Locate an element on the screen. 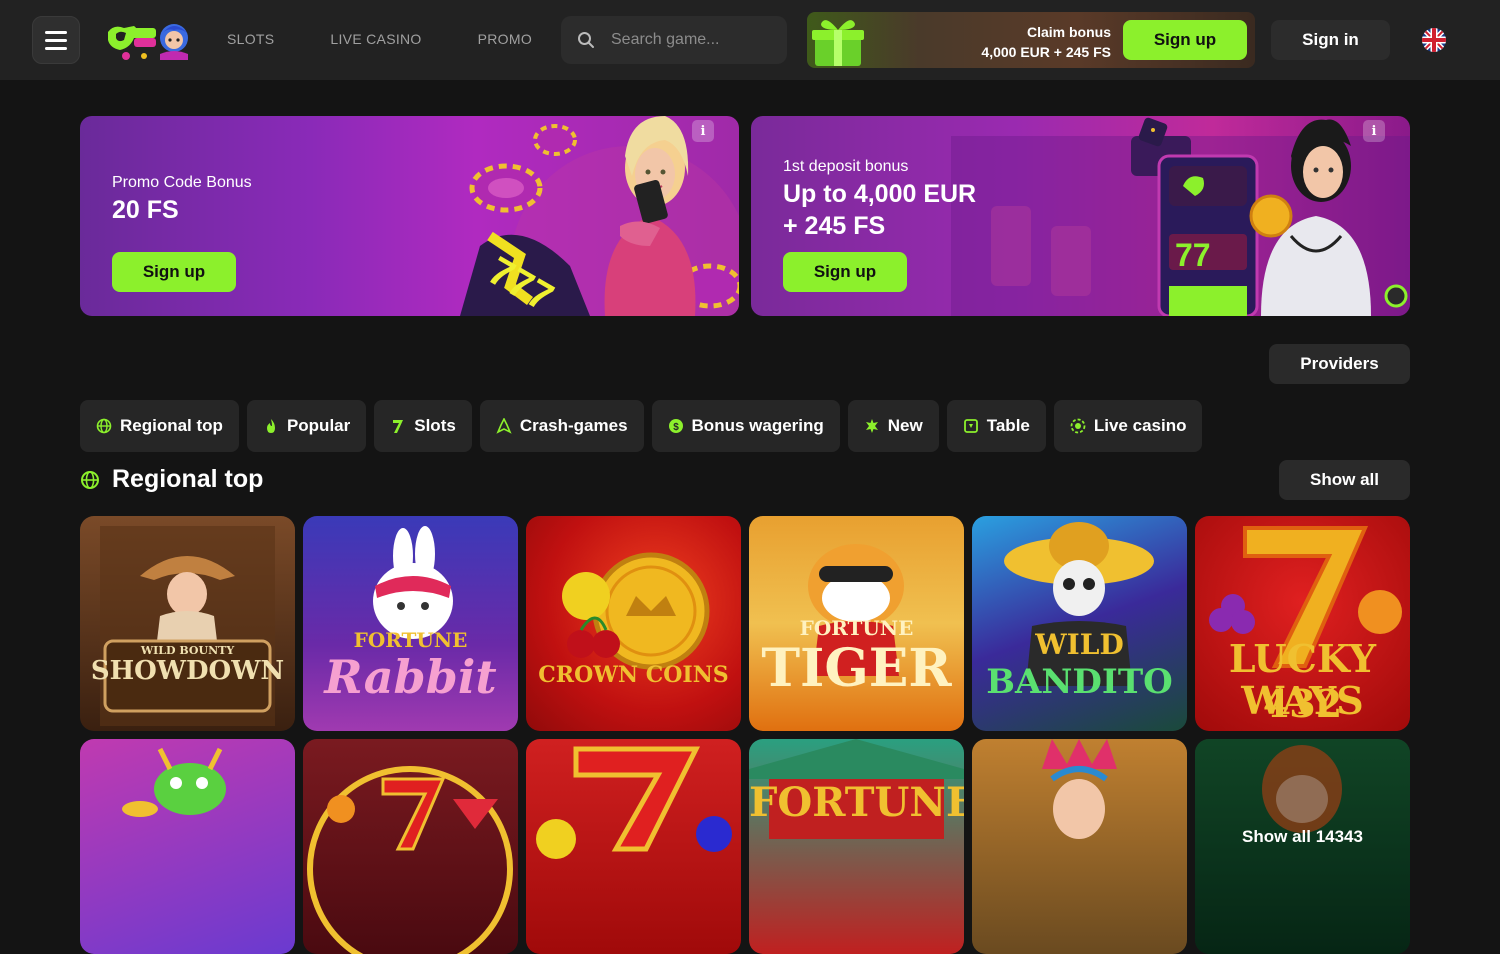 The height and width of the screenshot is (954, 1500). tab-label: New is located at coordinates (905, 425).